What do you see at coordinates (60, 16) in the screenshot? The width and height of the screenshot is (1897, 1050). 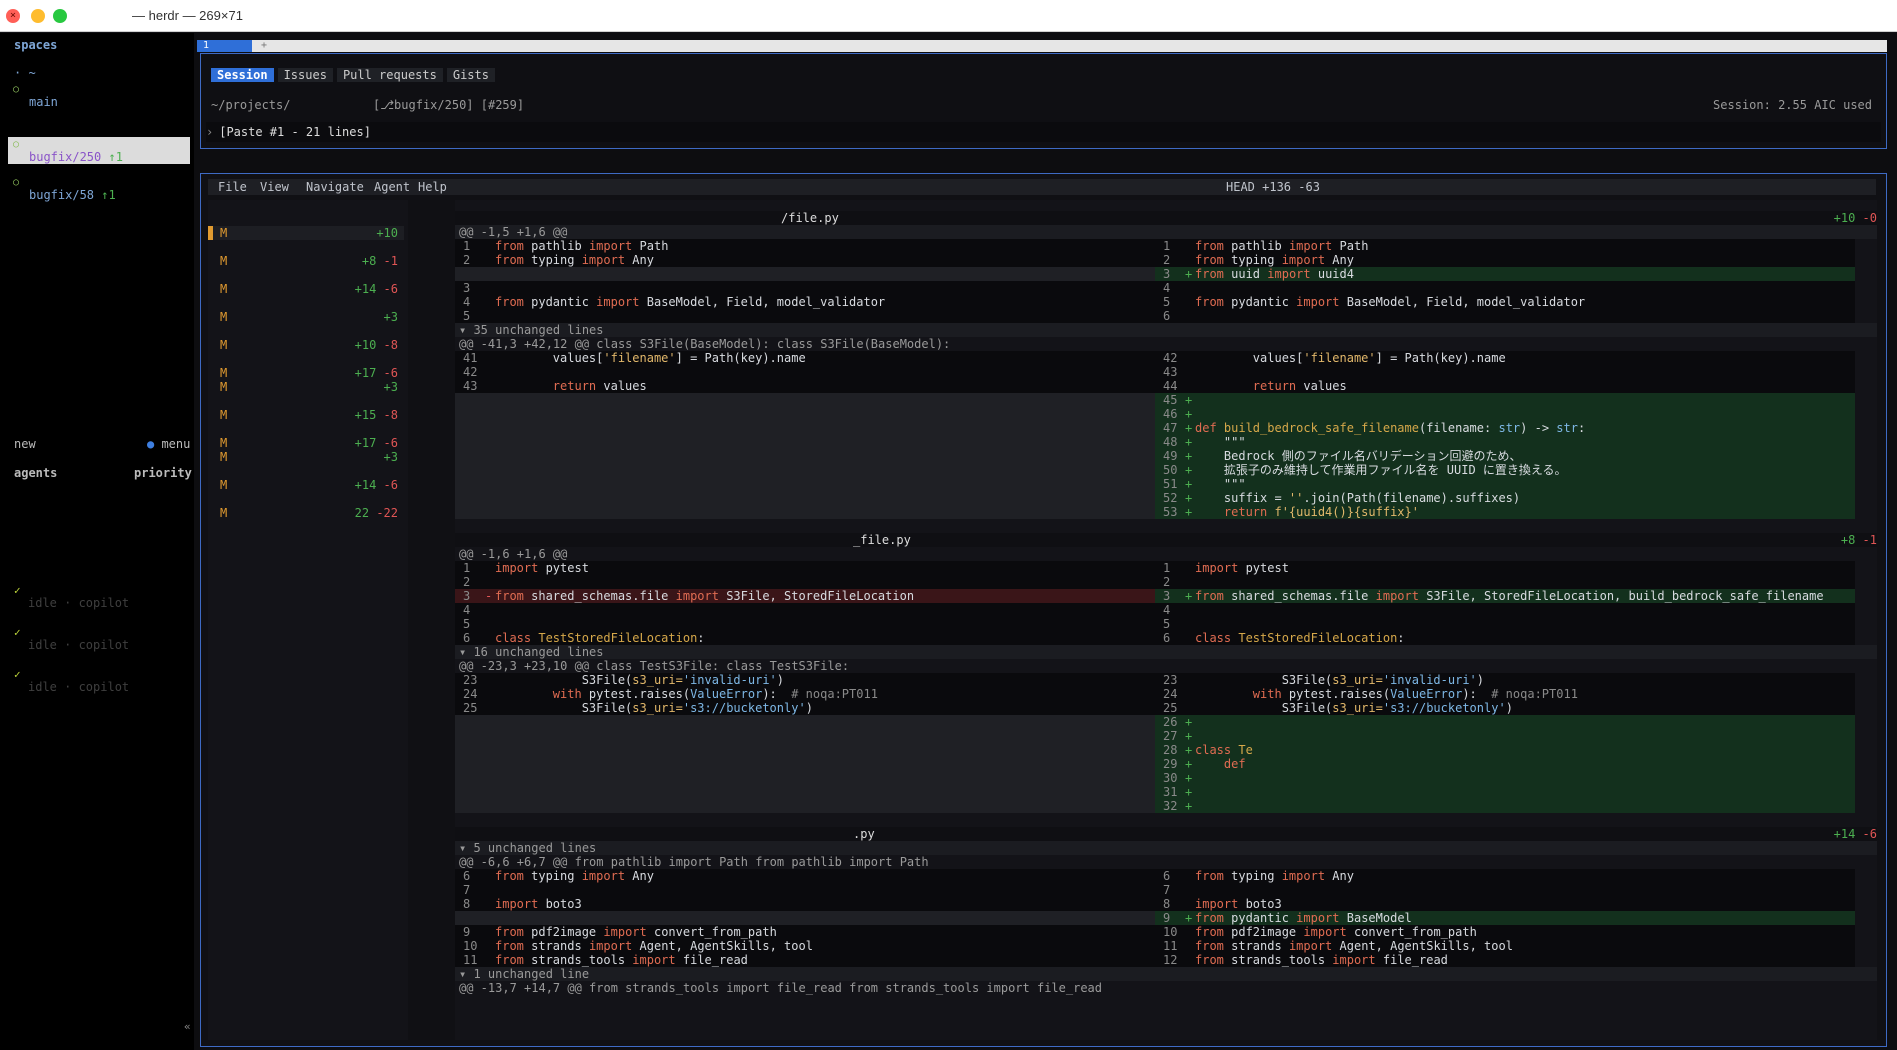 I see `maximize-window-button` at bounding box center [60, 16].